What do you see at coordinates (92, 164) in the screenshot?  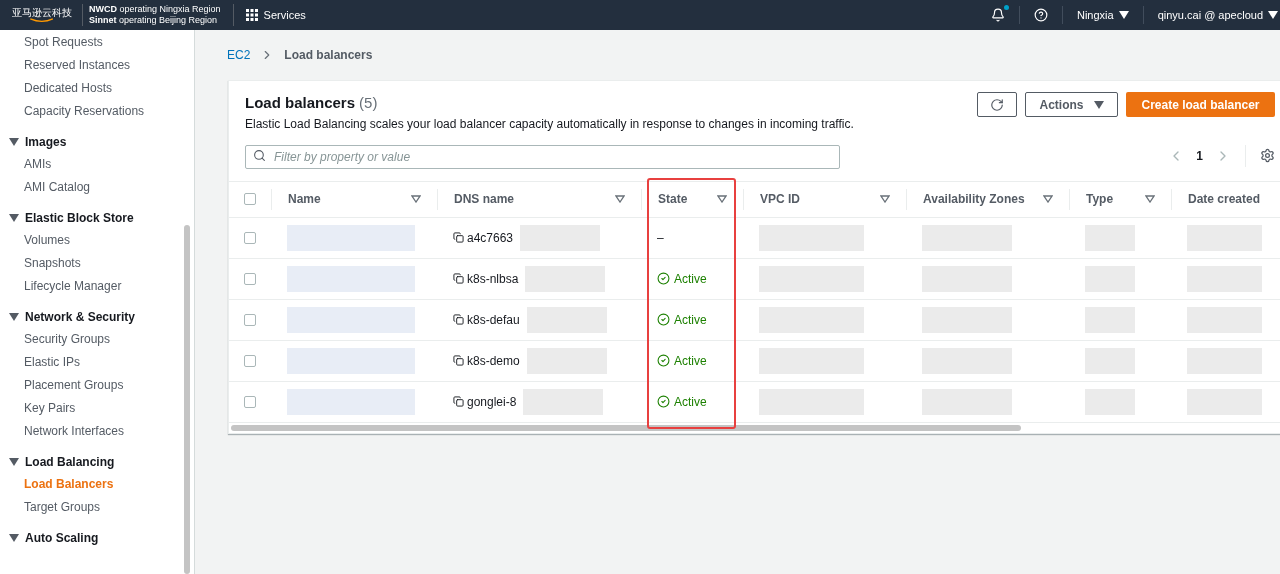 I see `nav-link: AMIs` at bounding box center [92, 164].